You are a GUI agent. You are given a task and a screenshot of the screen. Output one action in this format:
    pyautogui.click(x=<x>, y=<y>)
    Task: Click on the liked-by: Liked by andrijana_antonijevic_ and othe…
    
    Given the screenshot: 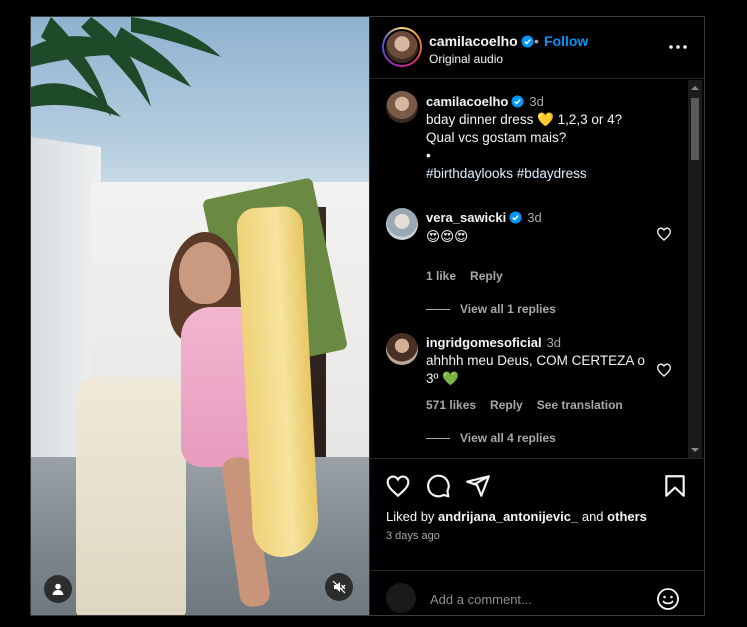 What is the action you would take?
    pyautogui.click(x=516, y=516)
    